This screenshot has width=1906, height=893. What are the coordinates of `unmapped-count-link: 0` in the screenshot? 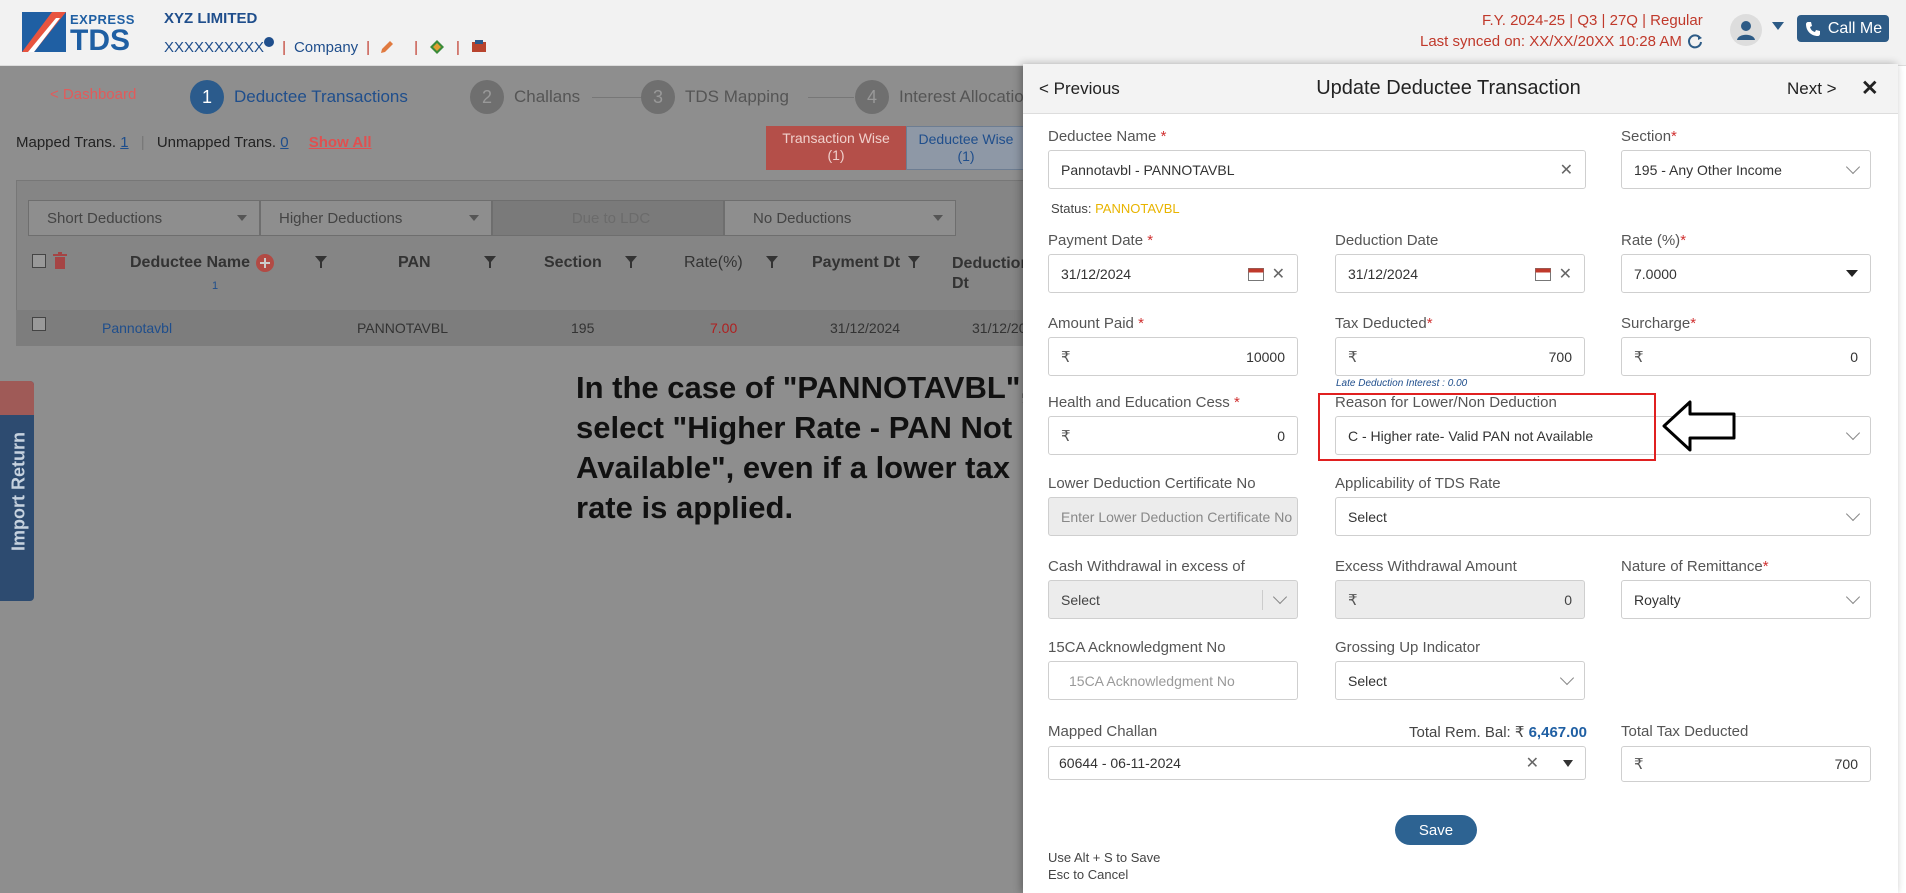 It's located at (284, 142).